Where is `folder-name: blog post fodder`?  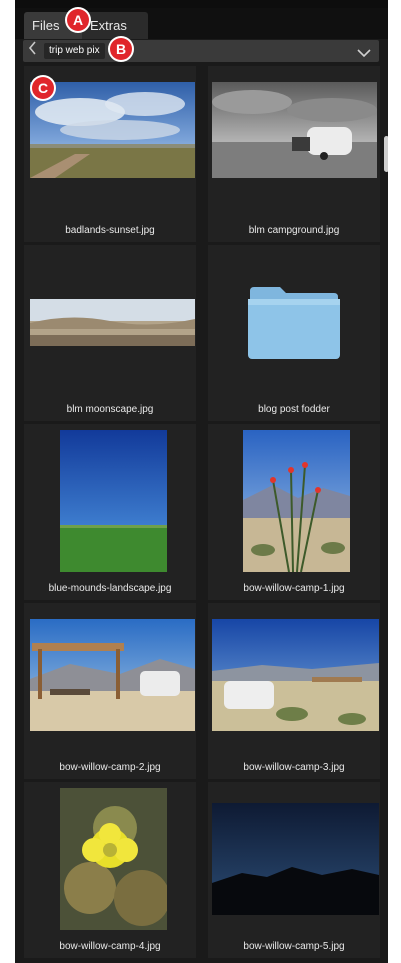
folder-name: blog post fodder is located at coordinates (294, 409).